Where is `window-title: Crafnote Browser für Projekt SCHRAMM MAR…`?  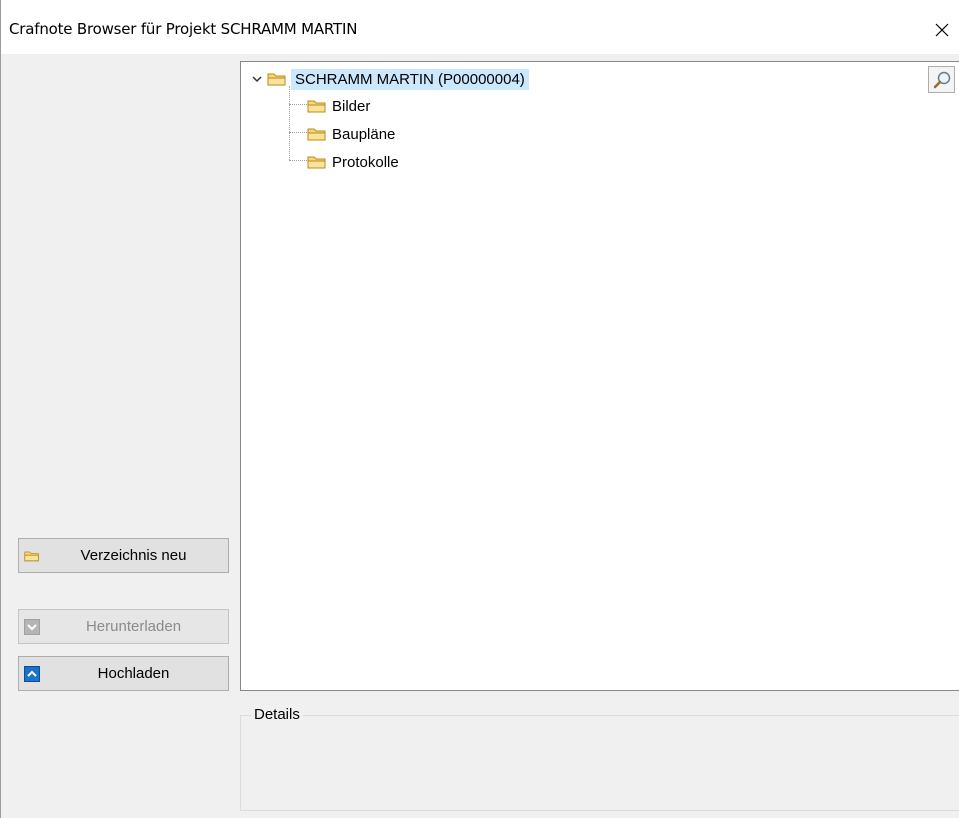 window-title: Crafnote Browser für Projekt SCHRAMM MAR… is located at coordinates (183, 29).